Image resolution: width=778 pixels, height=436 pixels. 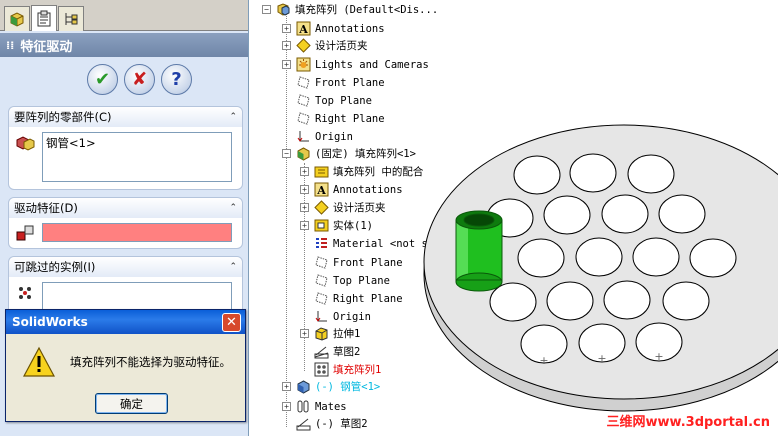 What do you see at coordinates (314, 406) in the screenshot?
I see `tree-item-mates: + Mates` at bounding box center [314, 406].